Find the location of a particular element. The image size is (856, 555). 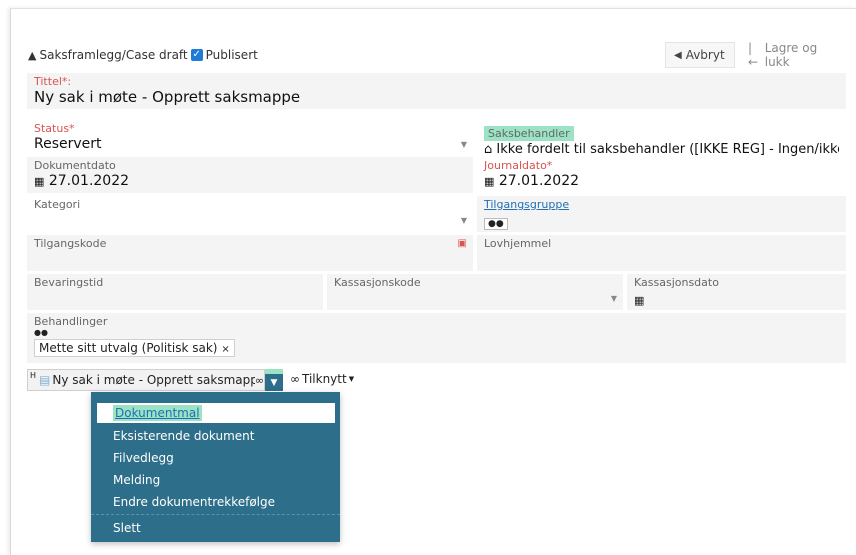

document-dropdown-toggle: ▼ is located at coordinates (274, 380).